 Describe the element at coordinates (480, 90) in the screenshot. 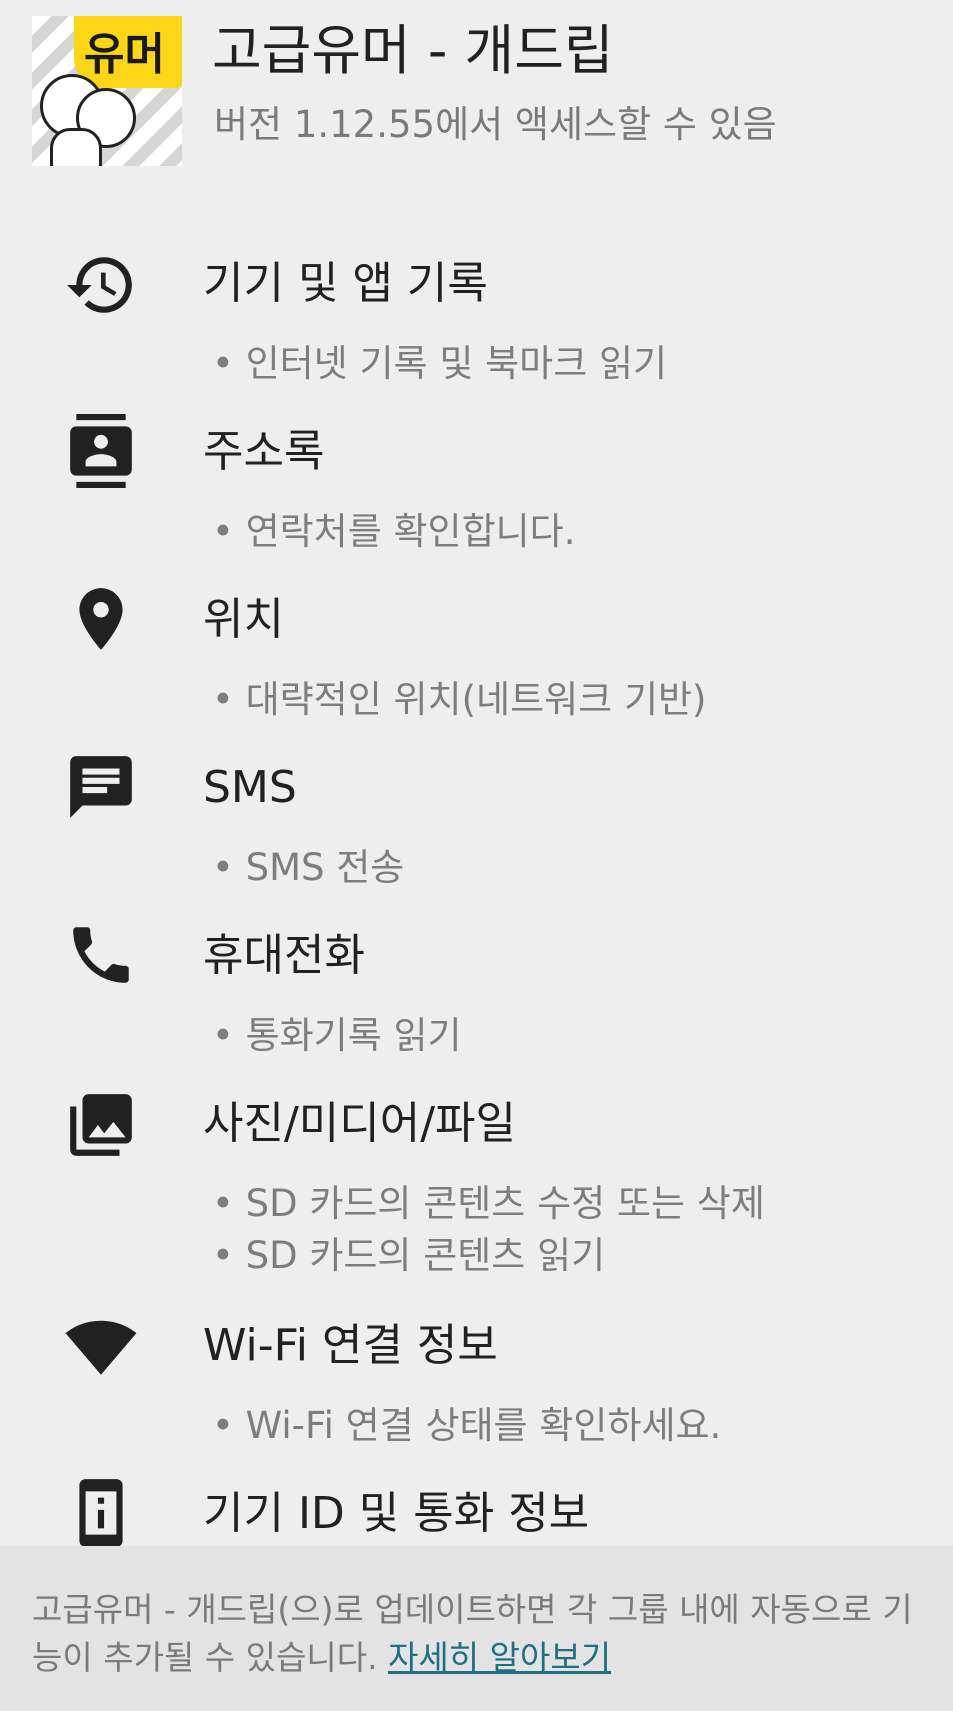

I see `app-header: 유머 고급유머 - 개드립 버전 1.12.55에서 액세스할 수 있음` at that location.